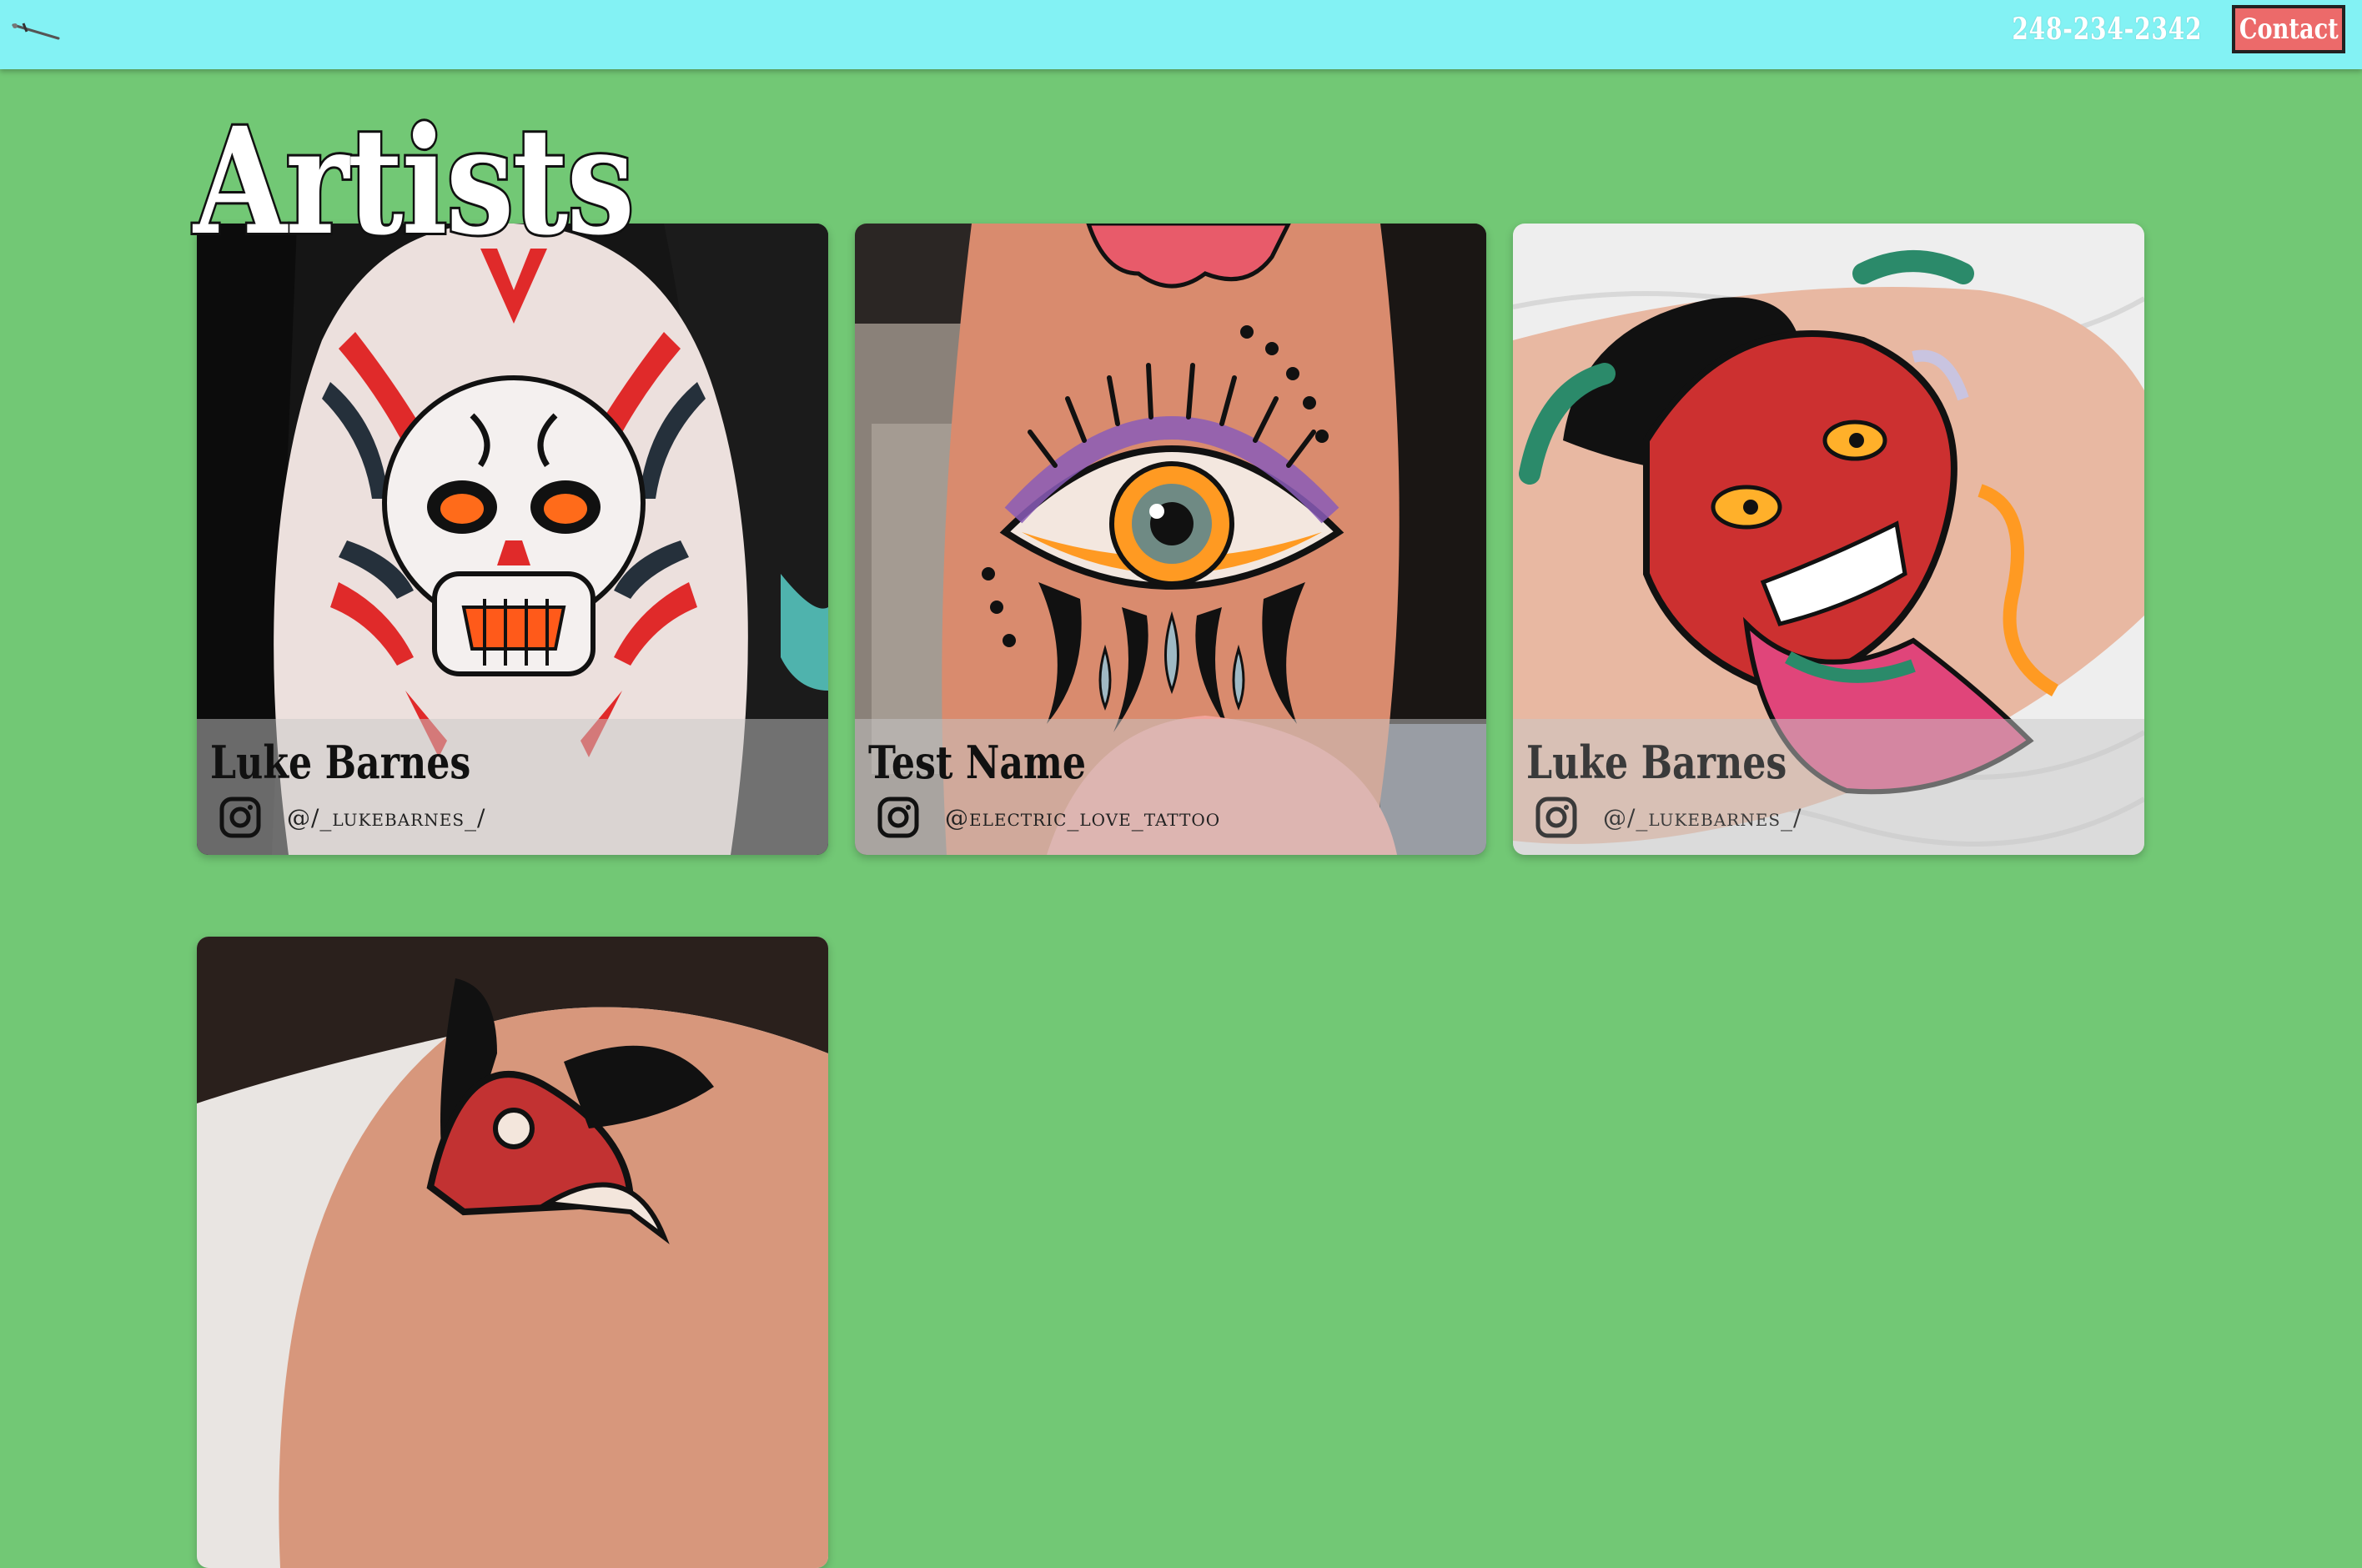  I want to click on phone-number: 248-234-2342, so click(2107, 29).